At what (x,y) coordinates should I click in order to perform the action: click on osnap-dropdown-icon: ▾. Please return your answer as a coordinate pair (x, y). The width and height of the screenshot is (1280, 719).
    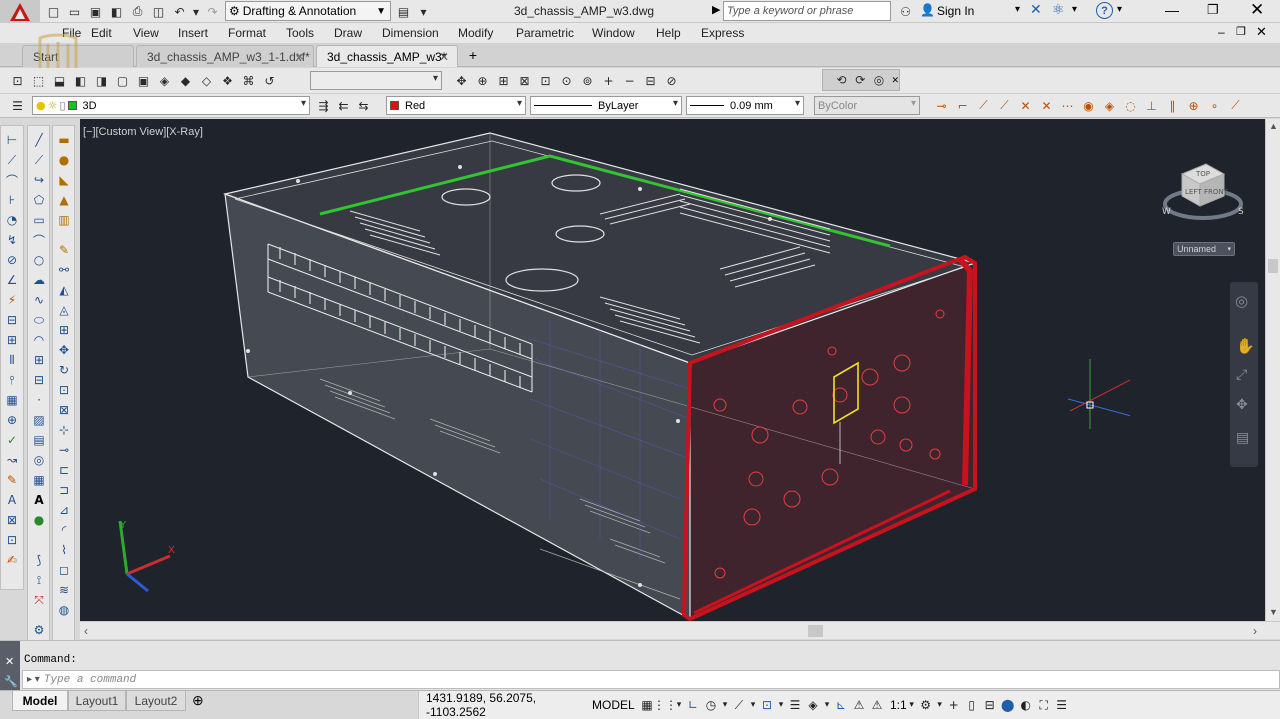
    Looking at the image, I should click on (781, 705).